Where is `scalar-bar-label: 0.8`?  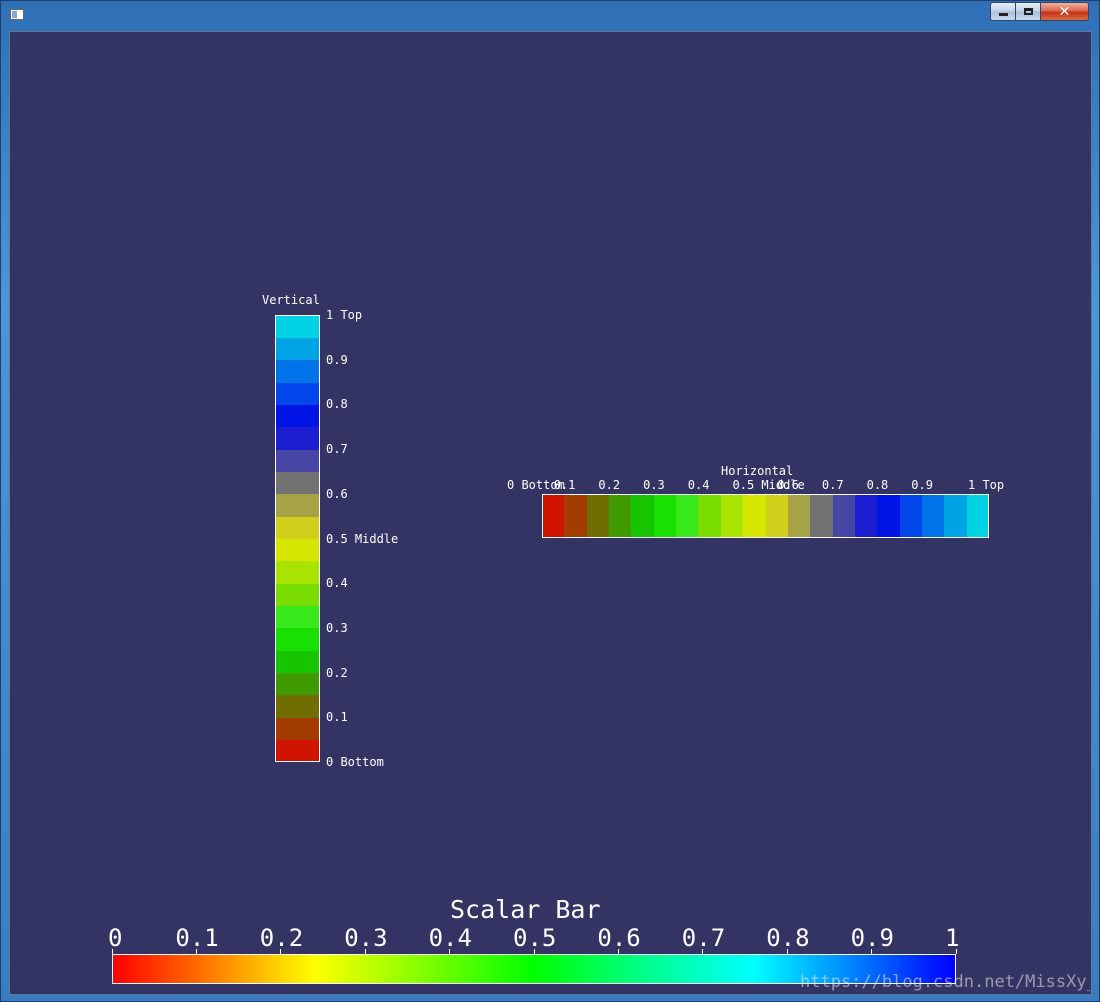
scalar-bar-label: 0.8 is located at coordinates (788, 938).